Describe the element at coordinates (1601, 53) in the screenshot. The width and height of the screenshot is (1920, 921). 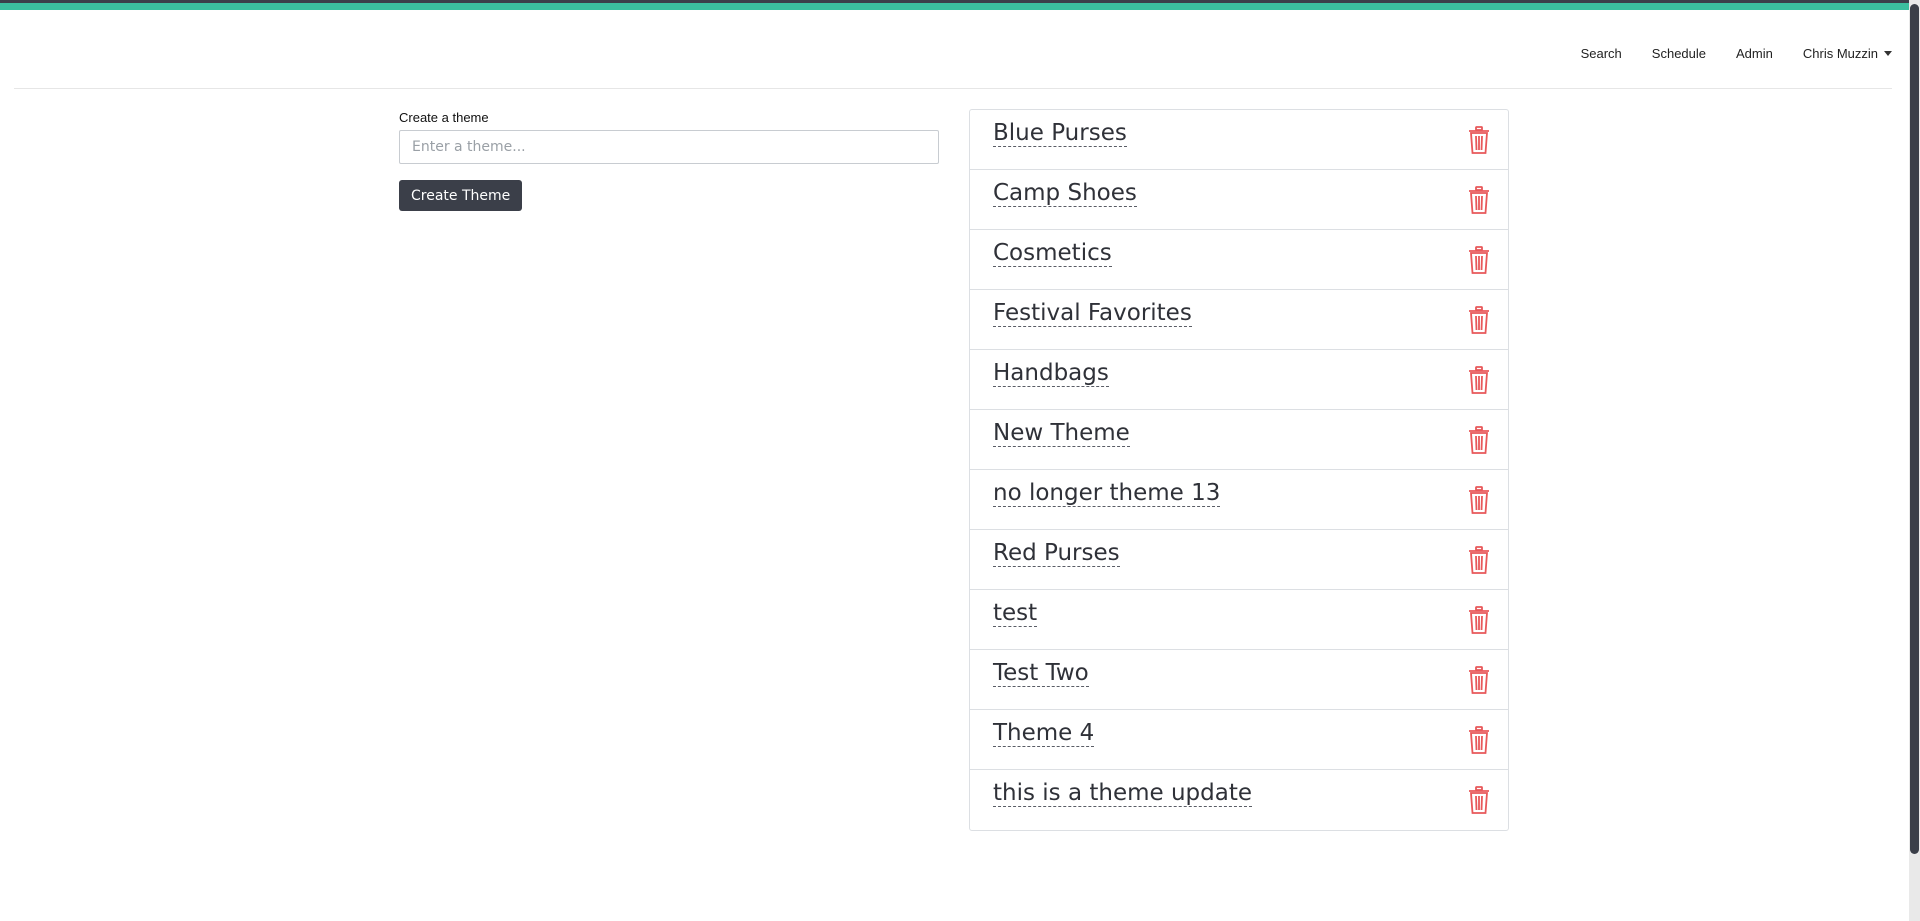
I see `nav-search-link: Search` at that location.